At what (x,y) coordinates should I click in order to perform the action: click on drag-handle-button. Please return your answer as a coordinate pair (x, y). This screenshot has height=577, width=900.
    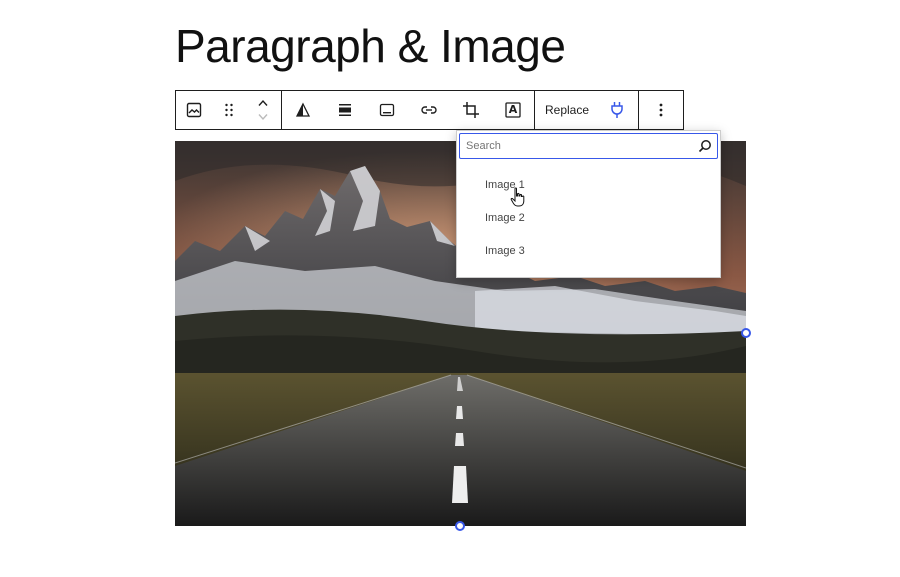
    Looking at the image, I should click on (229, 110).